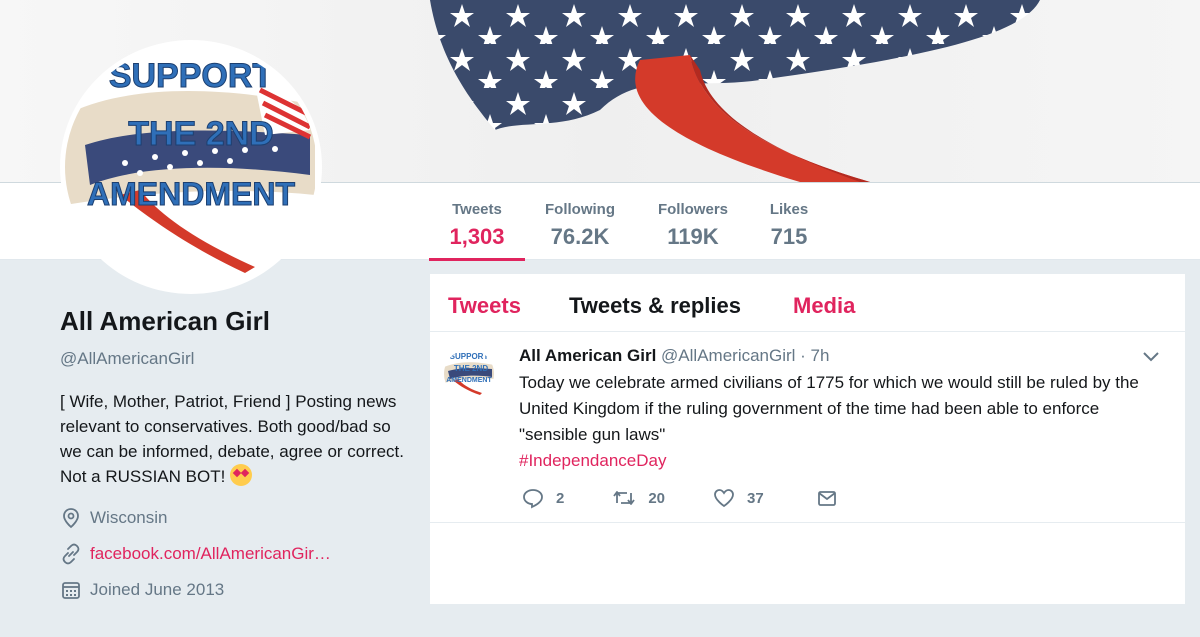 This screenshot has height=637, width=1200. What do you see at coordinates (580, 209) in the screenshot?
I see `stat-label: Following` at bounding box center [580, 209].